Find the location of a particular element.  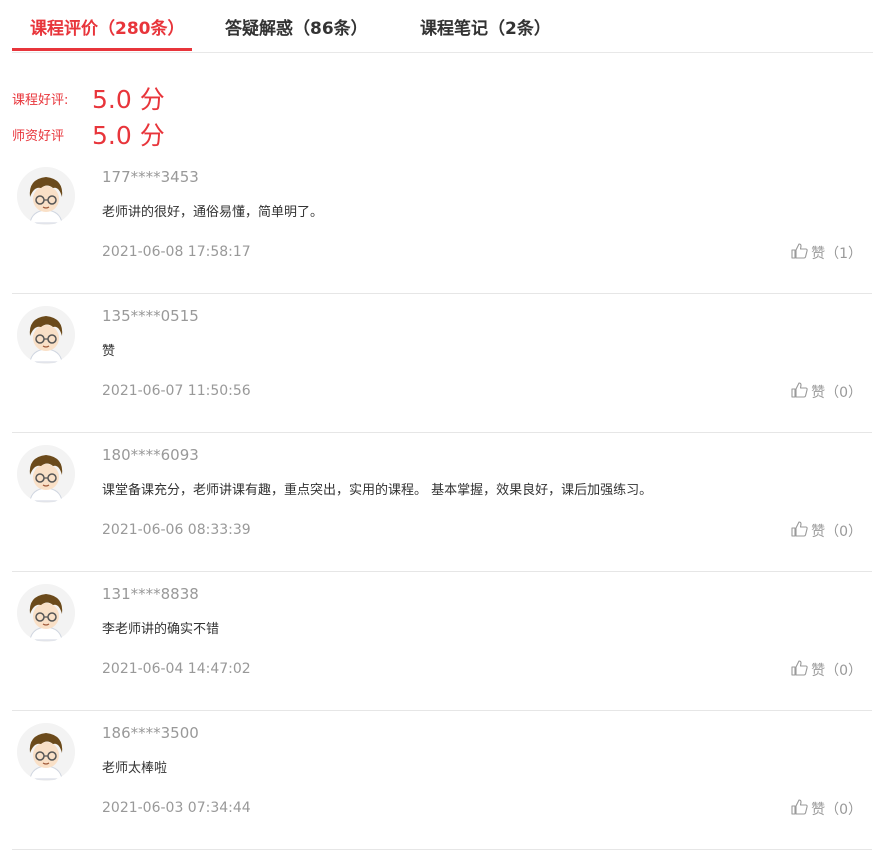

review-username: 186****3500 is located at coordinates (150, 733).